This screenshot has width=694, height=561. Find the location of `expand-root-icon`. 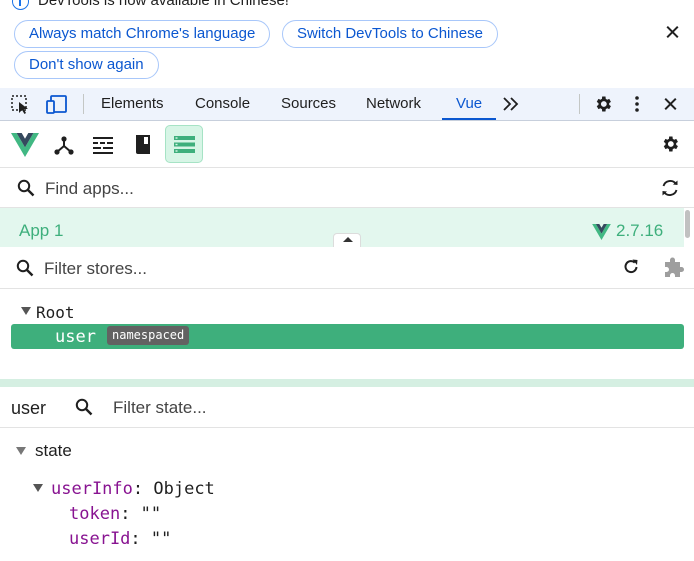

expand-root-icon is located at coordinates (26, 311).